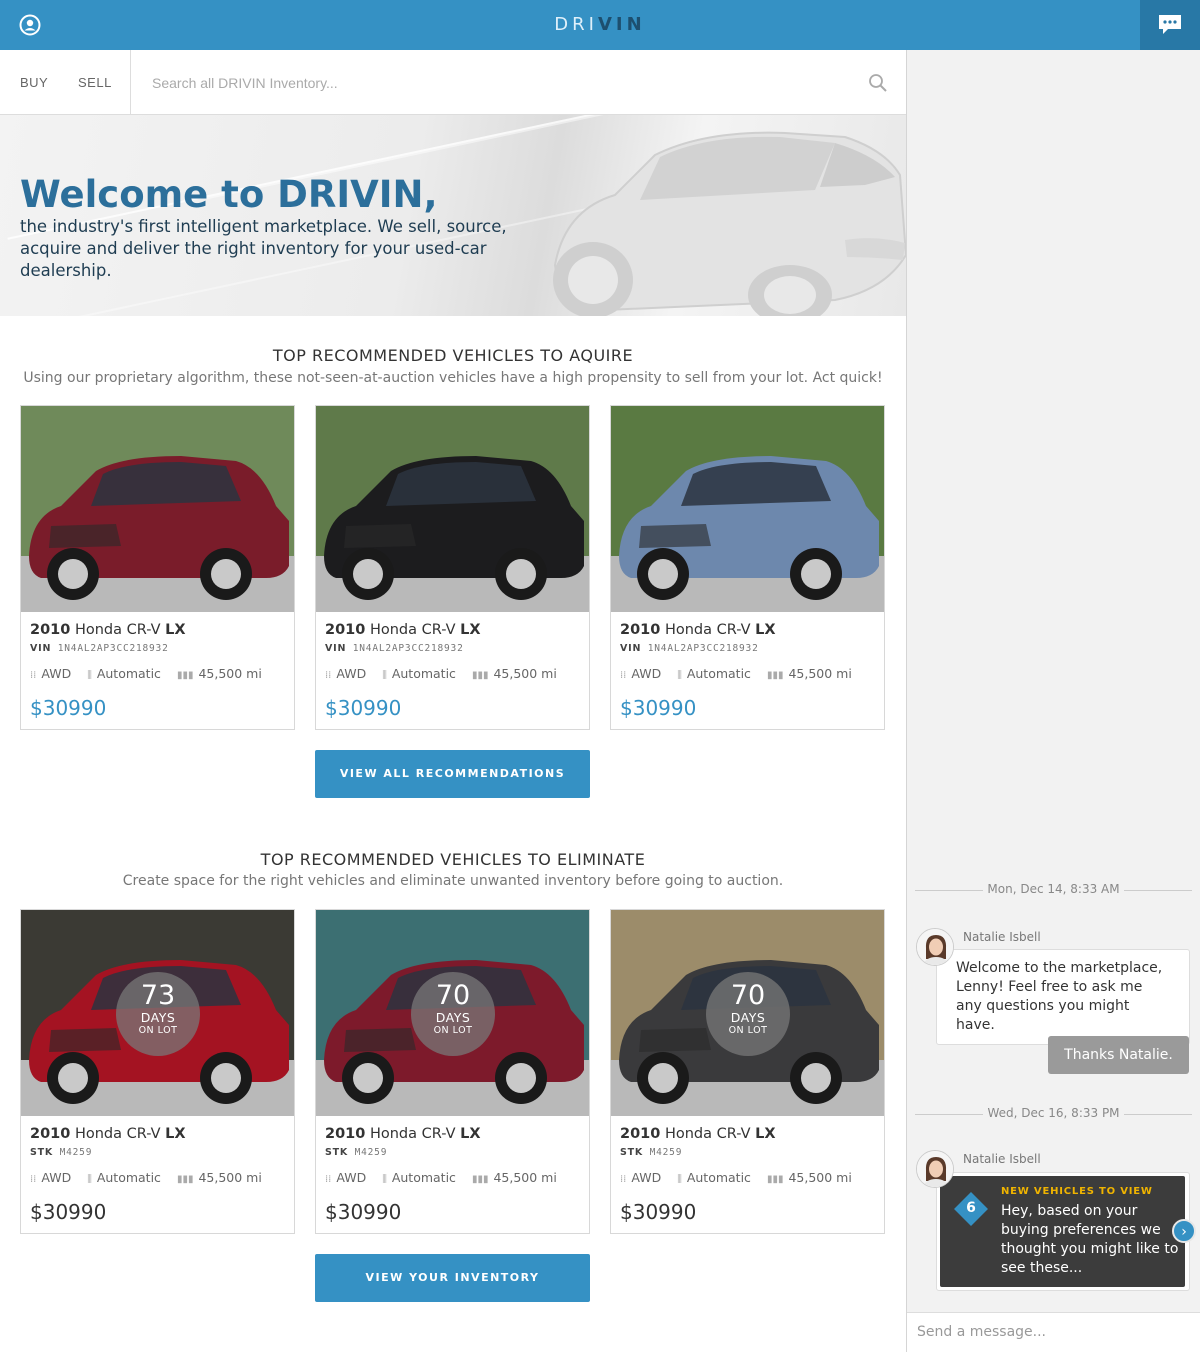 This screenshot has width=1200, height=1352. What do you see at coordinates (748, 995) in the screenshot?
I see `days-count: 70` at bounding box center [748, 995].